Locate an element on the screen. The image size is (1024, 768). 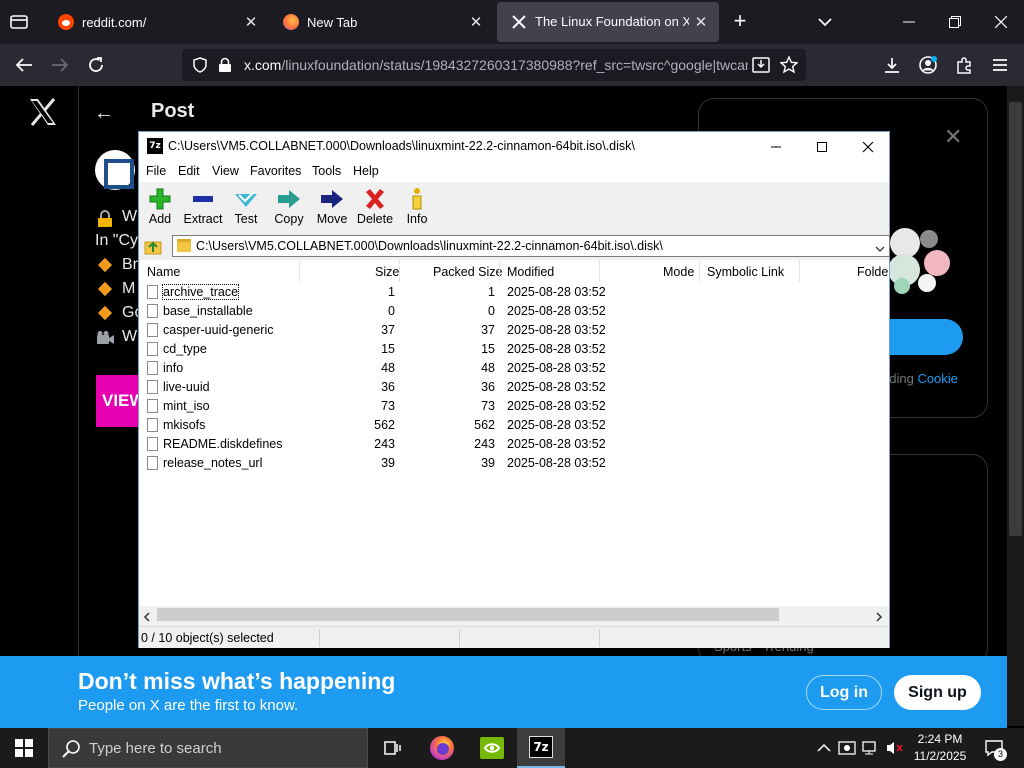
column-folder: Folder is located at coordinates (873, 272).